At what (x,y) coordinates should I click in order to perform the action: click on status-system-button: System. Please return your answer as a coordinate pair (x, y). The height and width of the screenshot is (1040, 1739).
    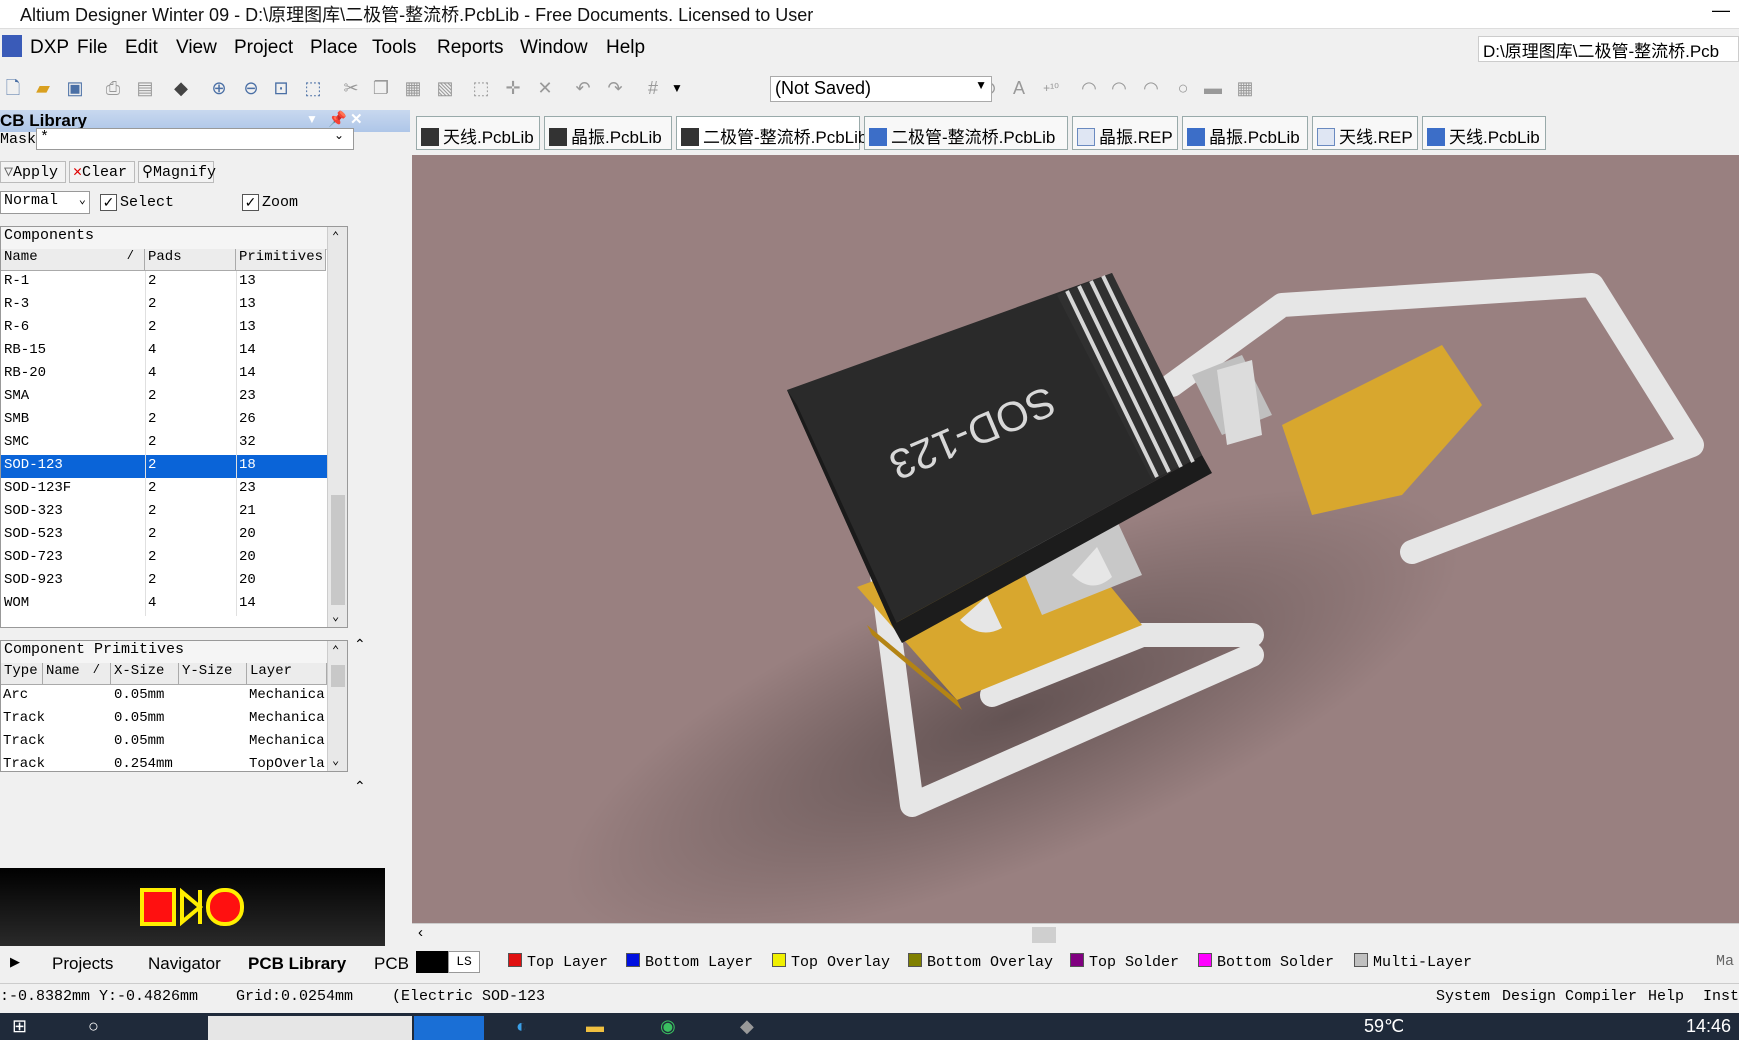
    Looking at the image, I should click on (1463, 996).